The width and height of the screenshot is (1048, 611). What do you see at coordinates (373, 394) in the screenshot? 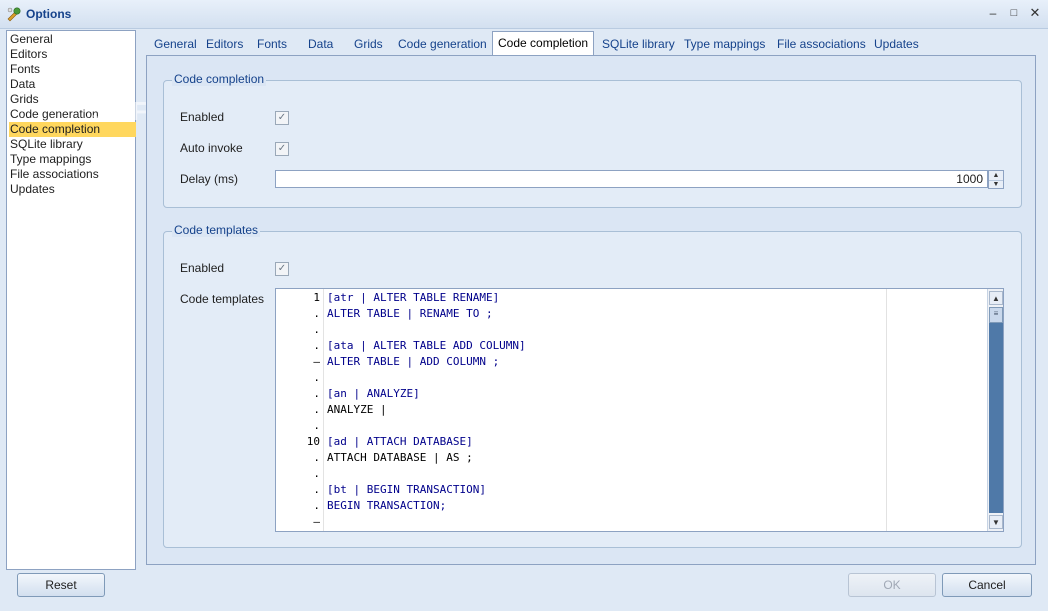
I see `code-line: [an | ANALYZE]` at bounding box center [373, 394].